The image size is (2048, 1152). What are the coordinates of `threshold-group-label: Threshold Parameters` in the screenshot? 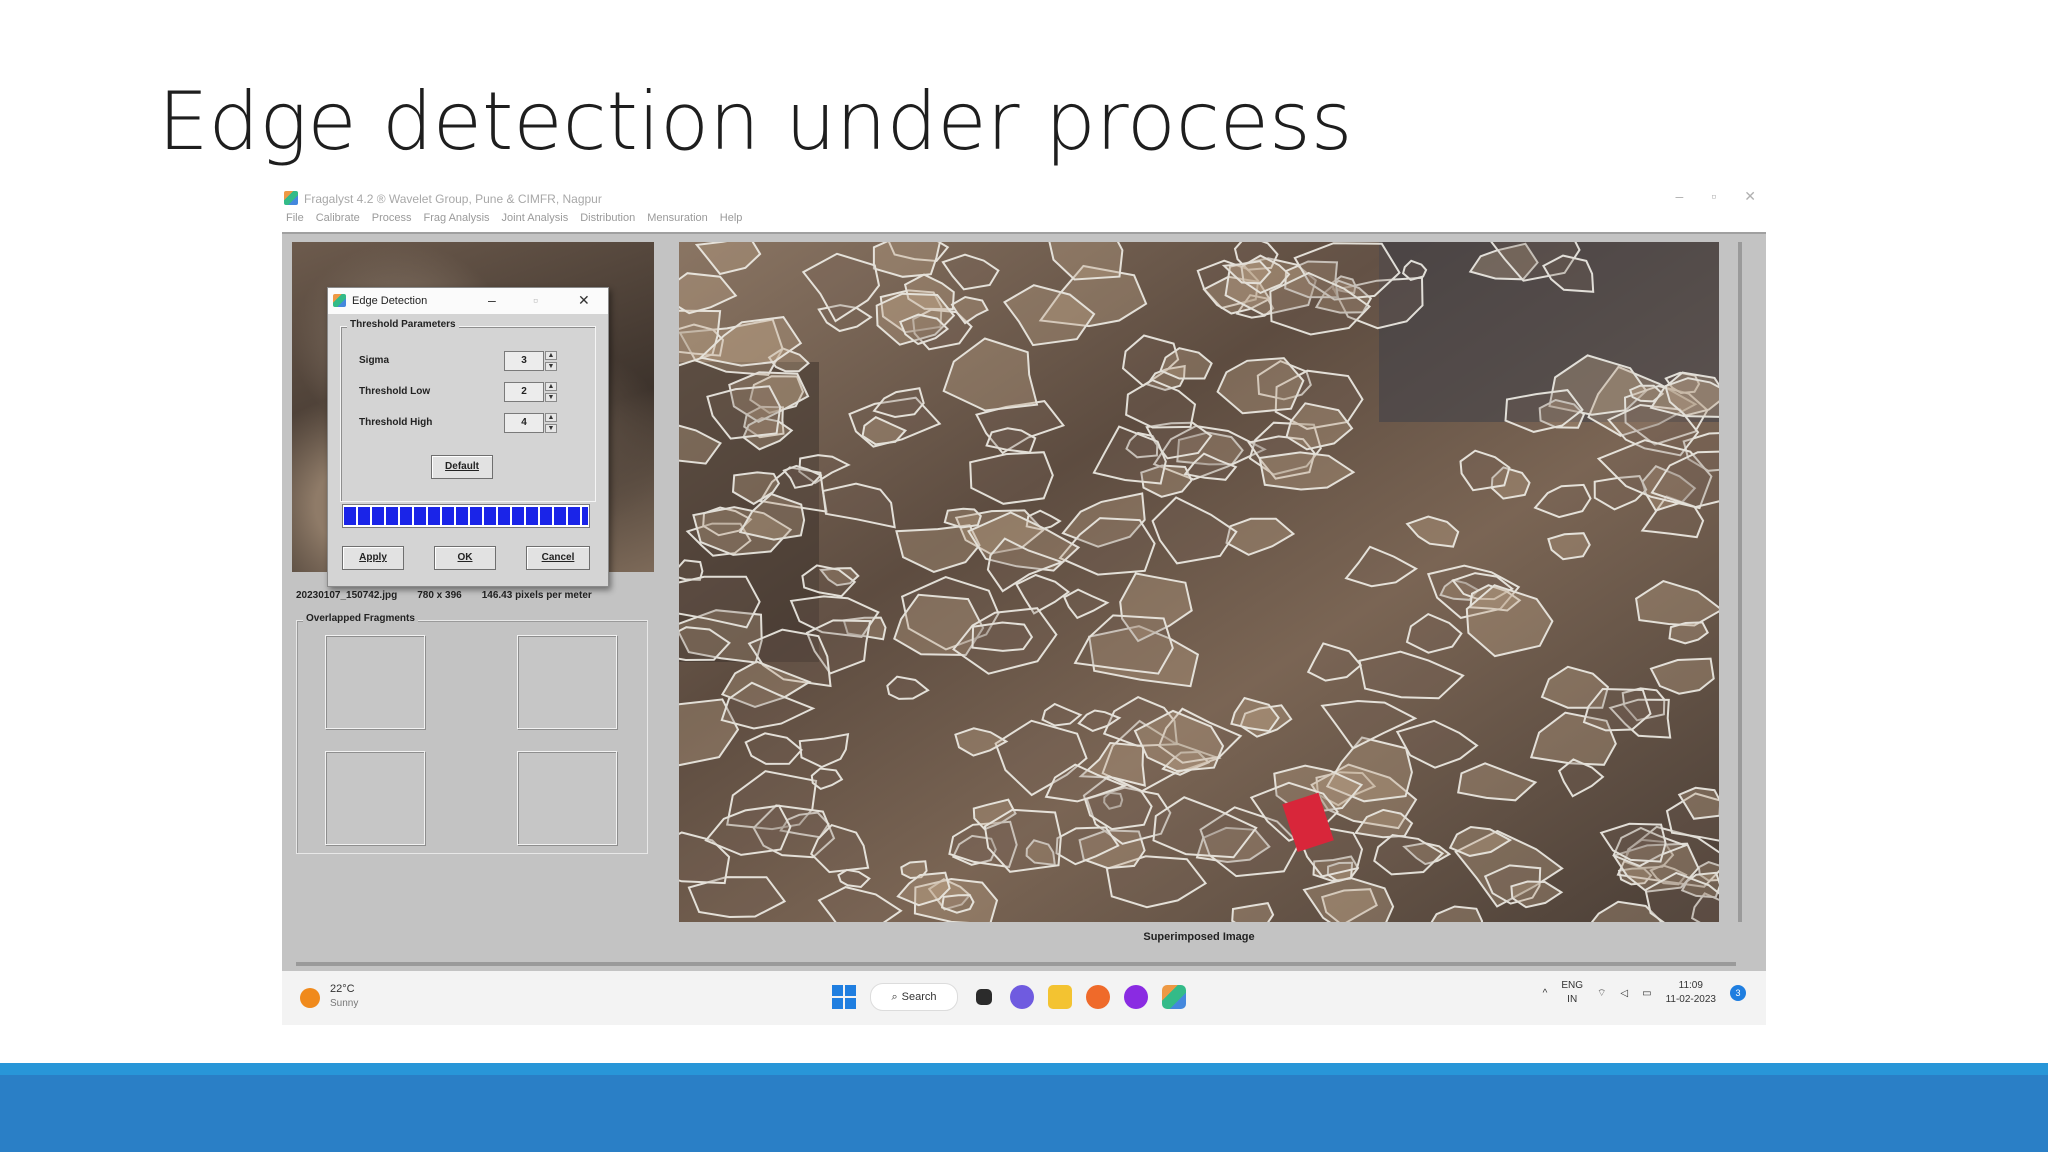 It's located at (403, 324).